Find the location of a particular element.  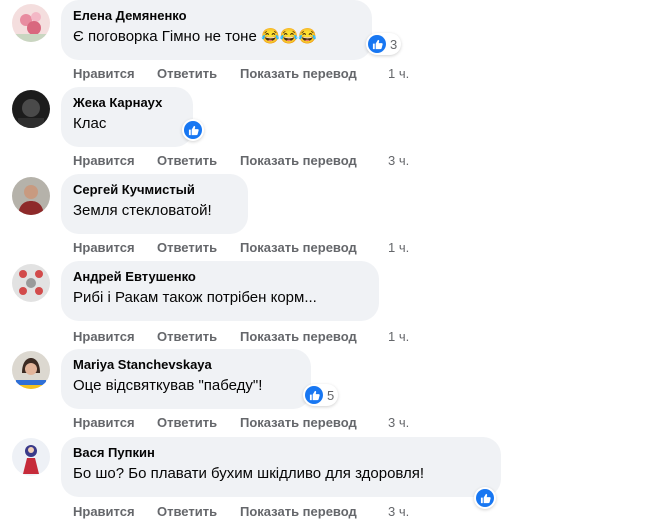

comment-text: Оце відсвяткував "пабеду"! is located at coordinates (168, 385).